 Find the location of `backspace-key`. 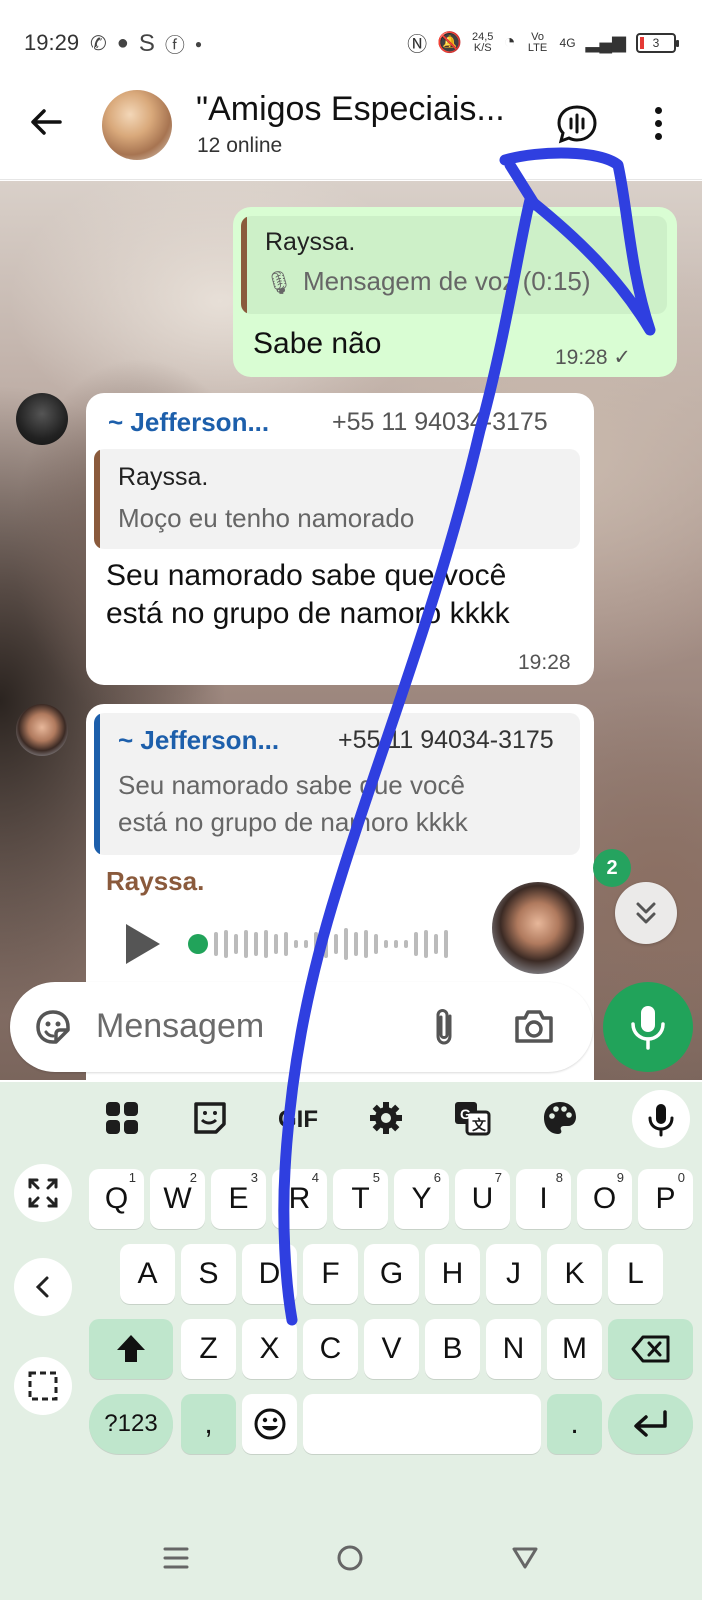

backspace-key is located at coordinates (650, 1349).